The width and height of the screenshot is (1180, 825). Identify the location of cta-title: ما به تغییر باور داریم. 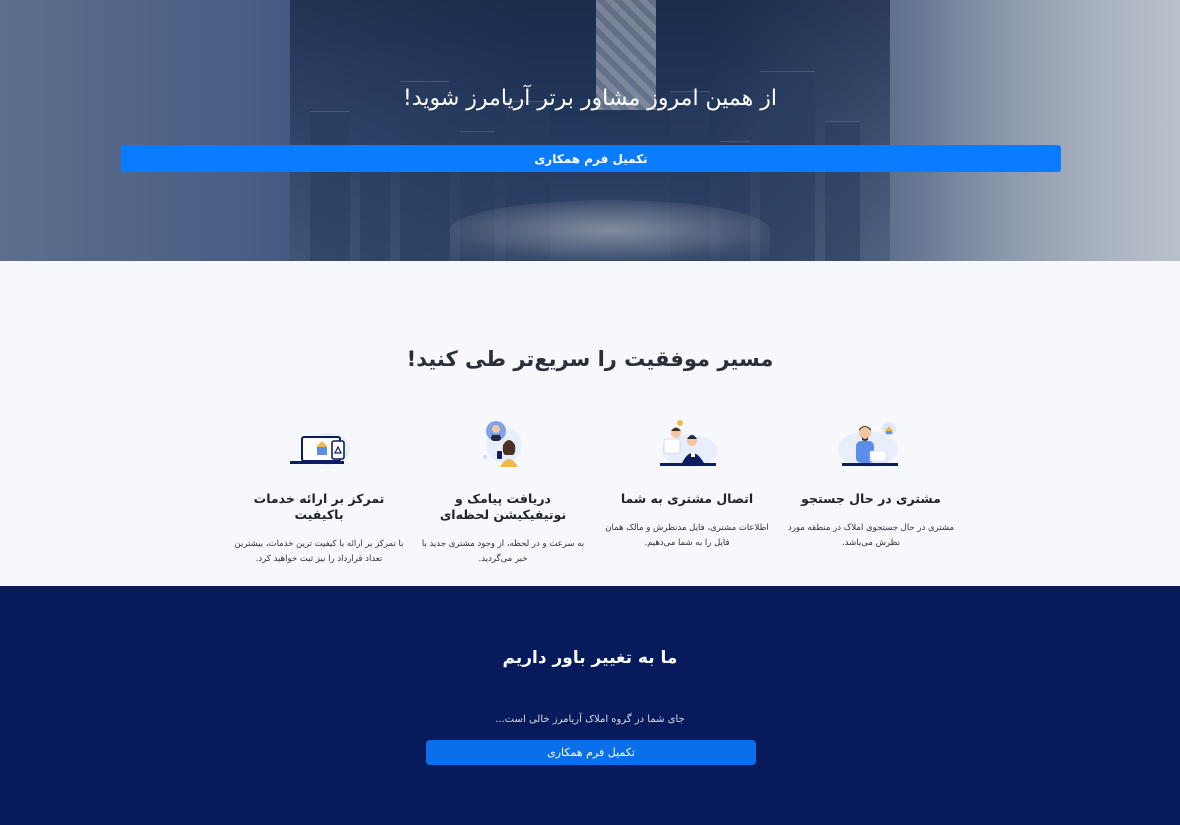
(590, 658).